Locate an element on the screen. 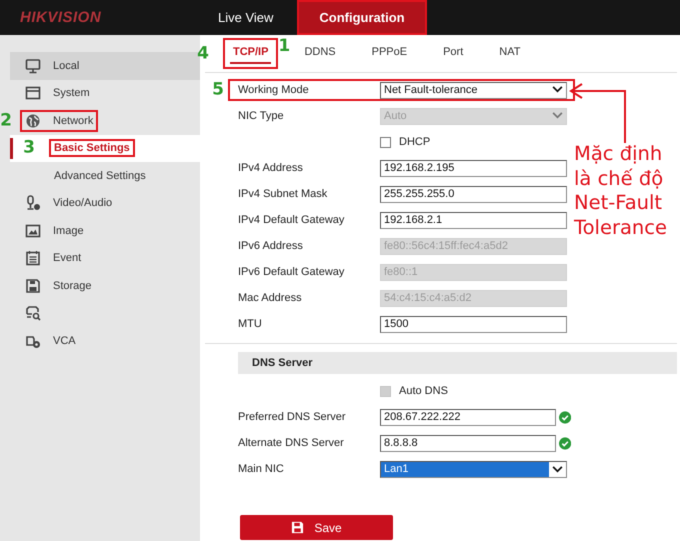  input-field: 8.8.8.8 is located at coordinates (468, 443).